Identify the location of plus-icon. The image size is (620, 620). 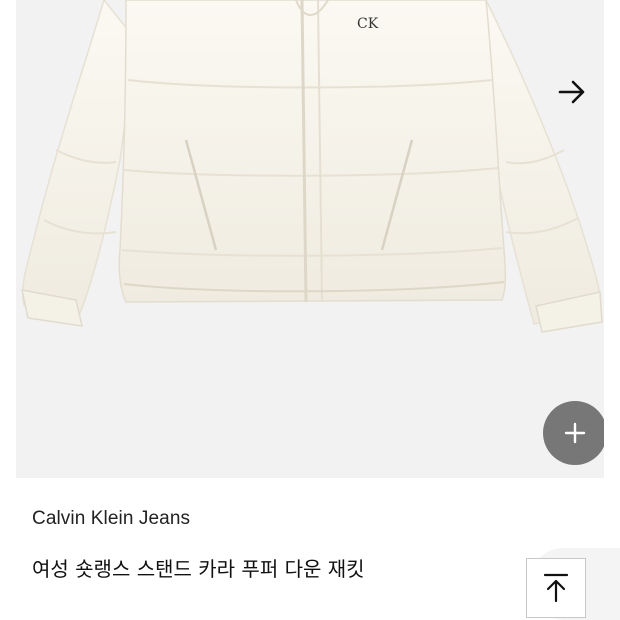
(575, 433).